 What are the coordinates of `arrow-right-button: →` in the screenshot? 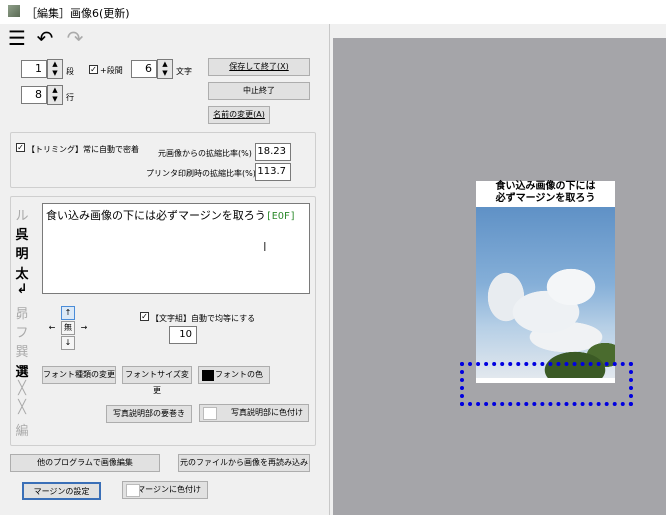 It's located at (84, 328).